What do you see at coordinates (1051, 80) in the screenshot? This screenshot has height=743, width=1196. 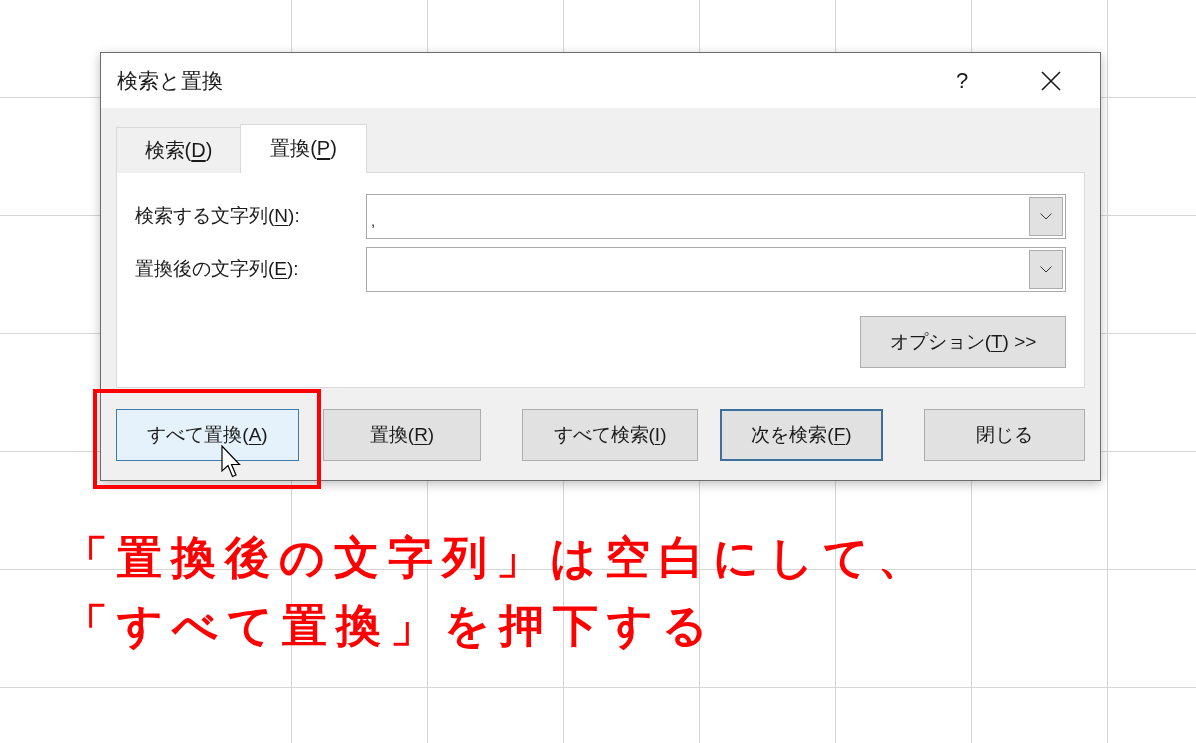 I see `close-icon` at bounding box center [1051, 80].